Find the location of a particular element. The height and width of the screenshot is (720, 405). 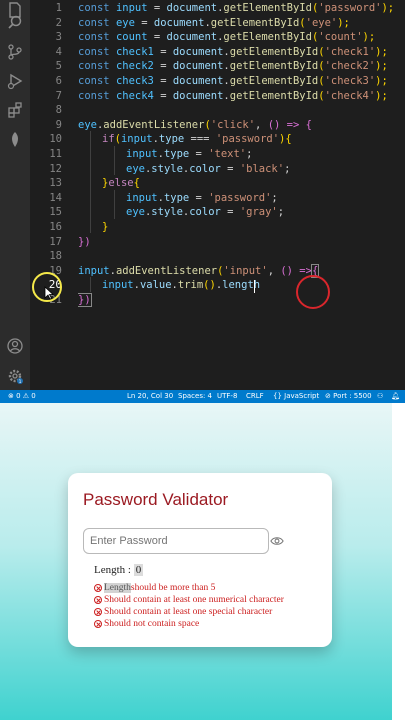

password-input: Enter Password is located at coordinates (176, 541).